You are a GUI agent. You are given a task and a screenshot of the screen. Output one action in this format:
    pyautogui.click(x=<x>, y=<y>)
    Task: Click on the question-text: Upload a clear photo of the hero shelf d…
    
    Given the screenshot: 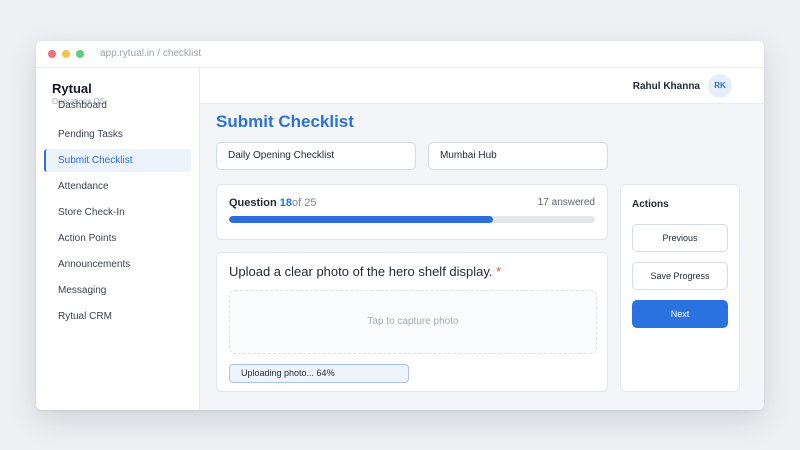 What is the action you would take?
    pyautogui.click(x=365, y=271)
    